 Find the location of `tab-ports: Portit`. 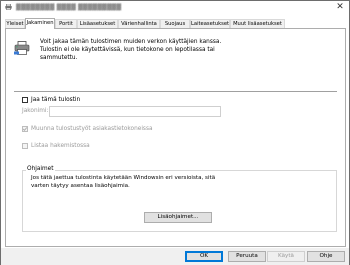

tab-ports: Portit is located at coordinates (66, 23).